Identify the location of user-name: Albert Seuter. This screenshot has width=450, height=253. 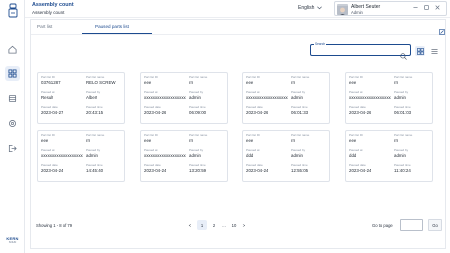
(366, 6).